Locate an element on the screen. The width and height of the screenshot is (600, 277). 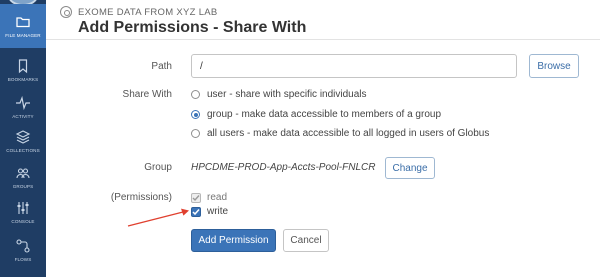
share-option-user: user - share with specific individuals is located at coordinates (279, 94).